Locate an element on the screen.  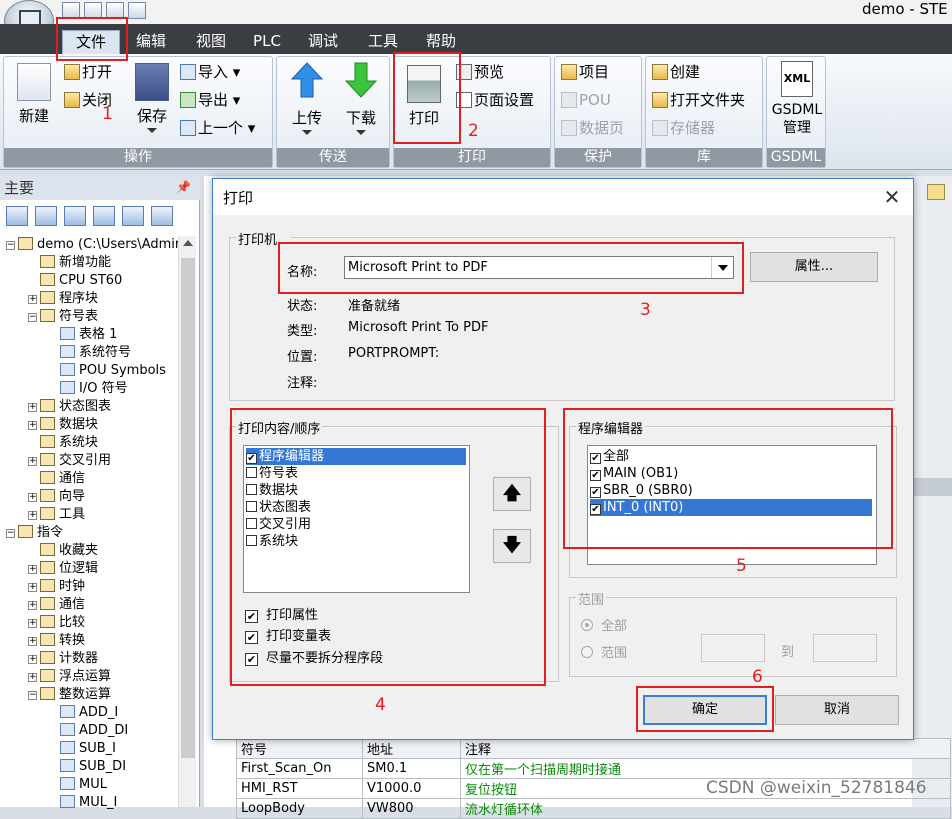
tree-node: 系统符号 is located at coordinates (89, 353).